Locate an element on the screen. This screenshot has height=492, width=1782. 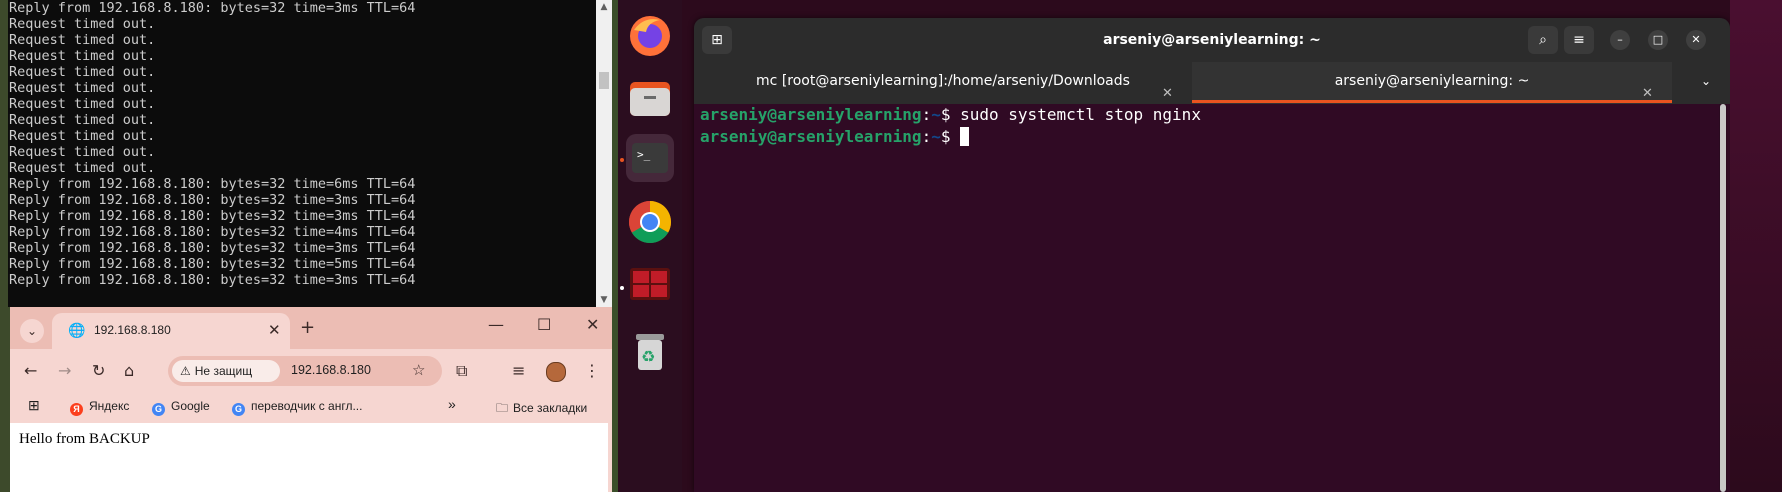
media-control-icon: ≡ is located at coordinates (518, 370).